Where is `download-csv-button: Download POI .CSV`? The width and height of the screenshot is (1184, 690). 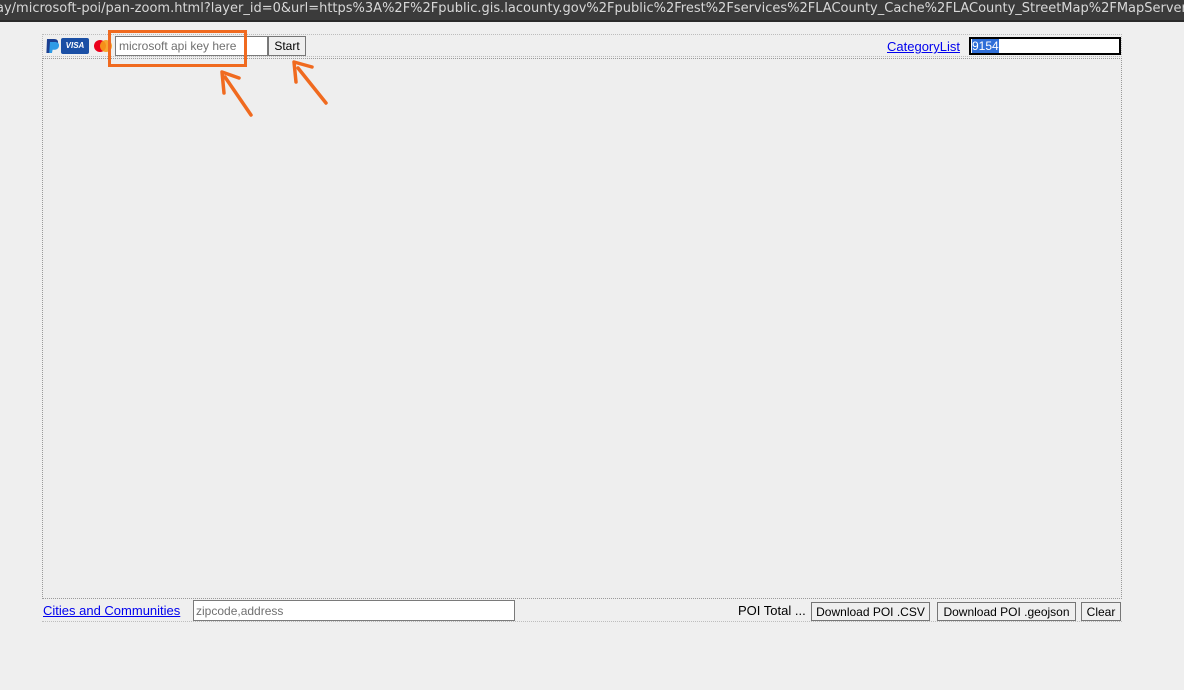
download-csv-button: Download POI .CSV is located at coordinates (870, 611).